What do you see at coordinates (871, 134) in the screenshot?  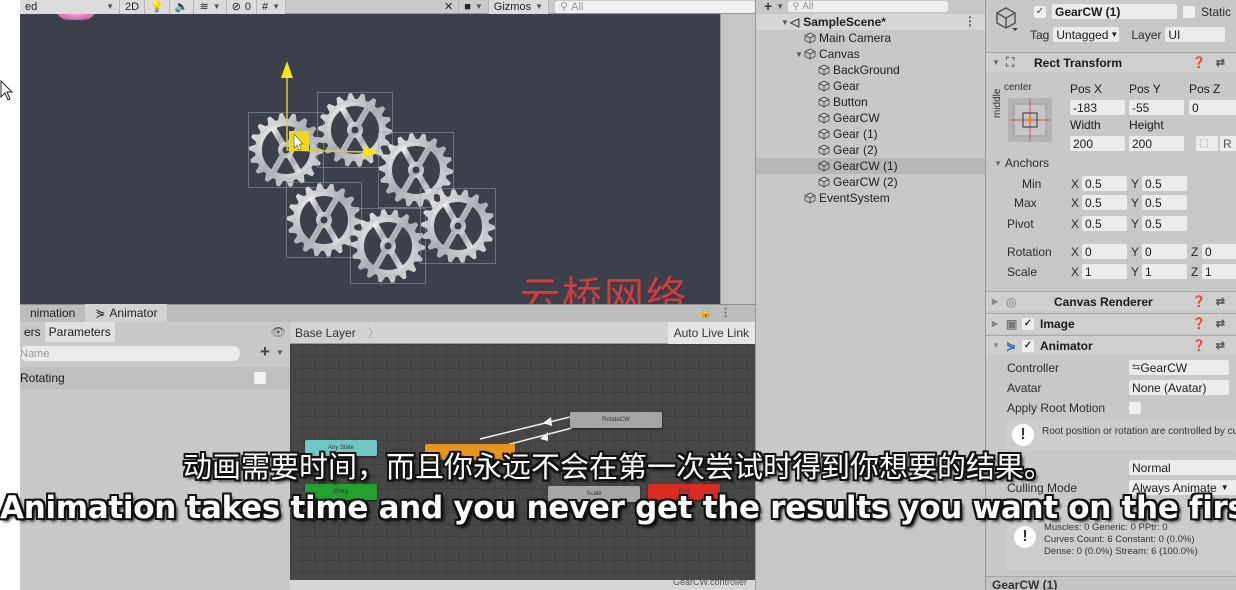 I see `hierarchy-item: Gear (1)` at bounding box center [871, 134].